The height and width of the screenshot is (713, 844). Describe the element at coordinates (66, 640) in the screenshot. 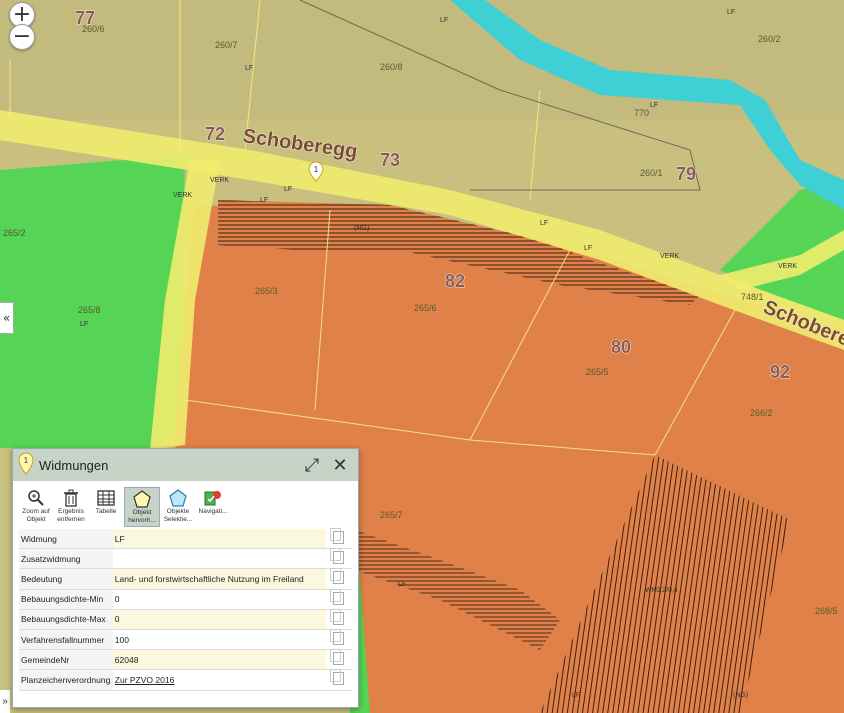

I see `attribute-key: Verfahrensfallnummer` at that location.